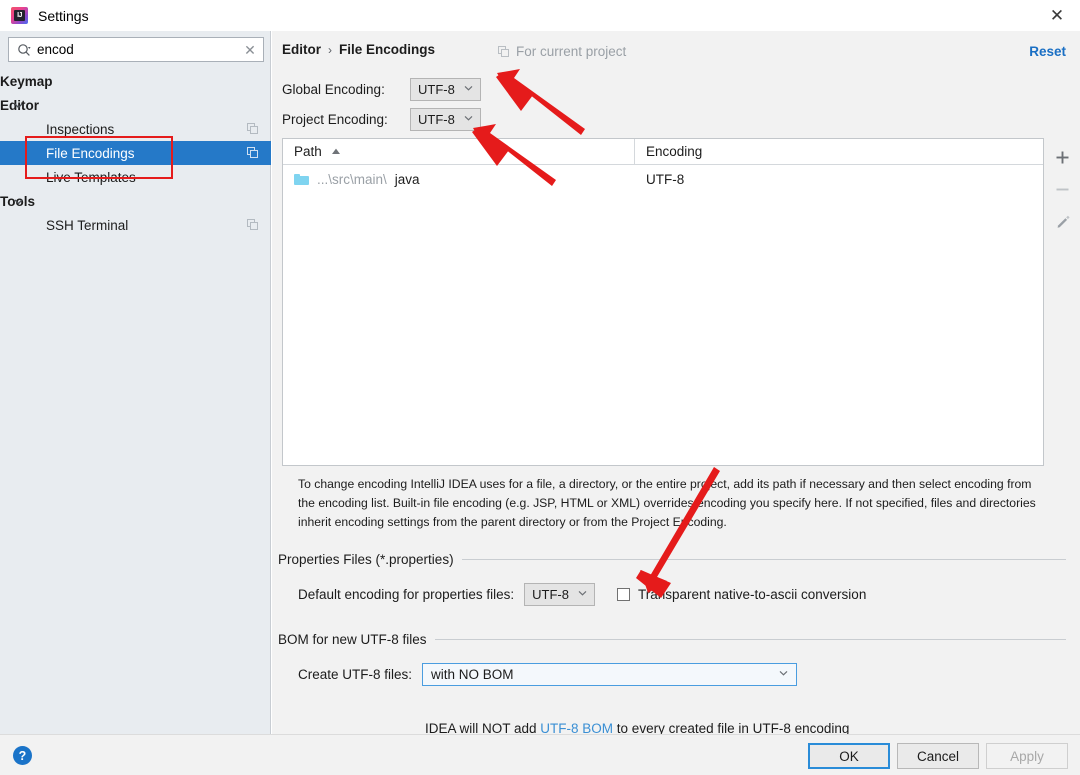  I want to click on properties-files-group-header: Properties Files (*.properties), so click(672, 559).